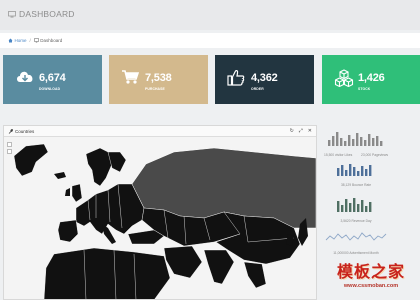 This screenshot has width=420, height=300. Describe the element at coordinates (371, 286) in the screenshot. I see `watermark-url: www.cssmoban.com` at that location.